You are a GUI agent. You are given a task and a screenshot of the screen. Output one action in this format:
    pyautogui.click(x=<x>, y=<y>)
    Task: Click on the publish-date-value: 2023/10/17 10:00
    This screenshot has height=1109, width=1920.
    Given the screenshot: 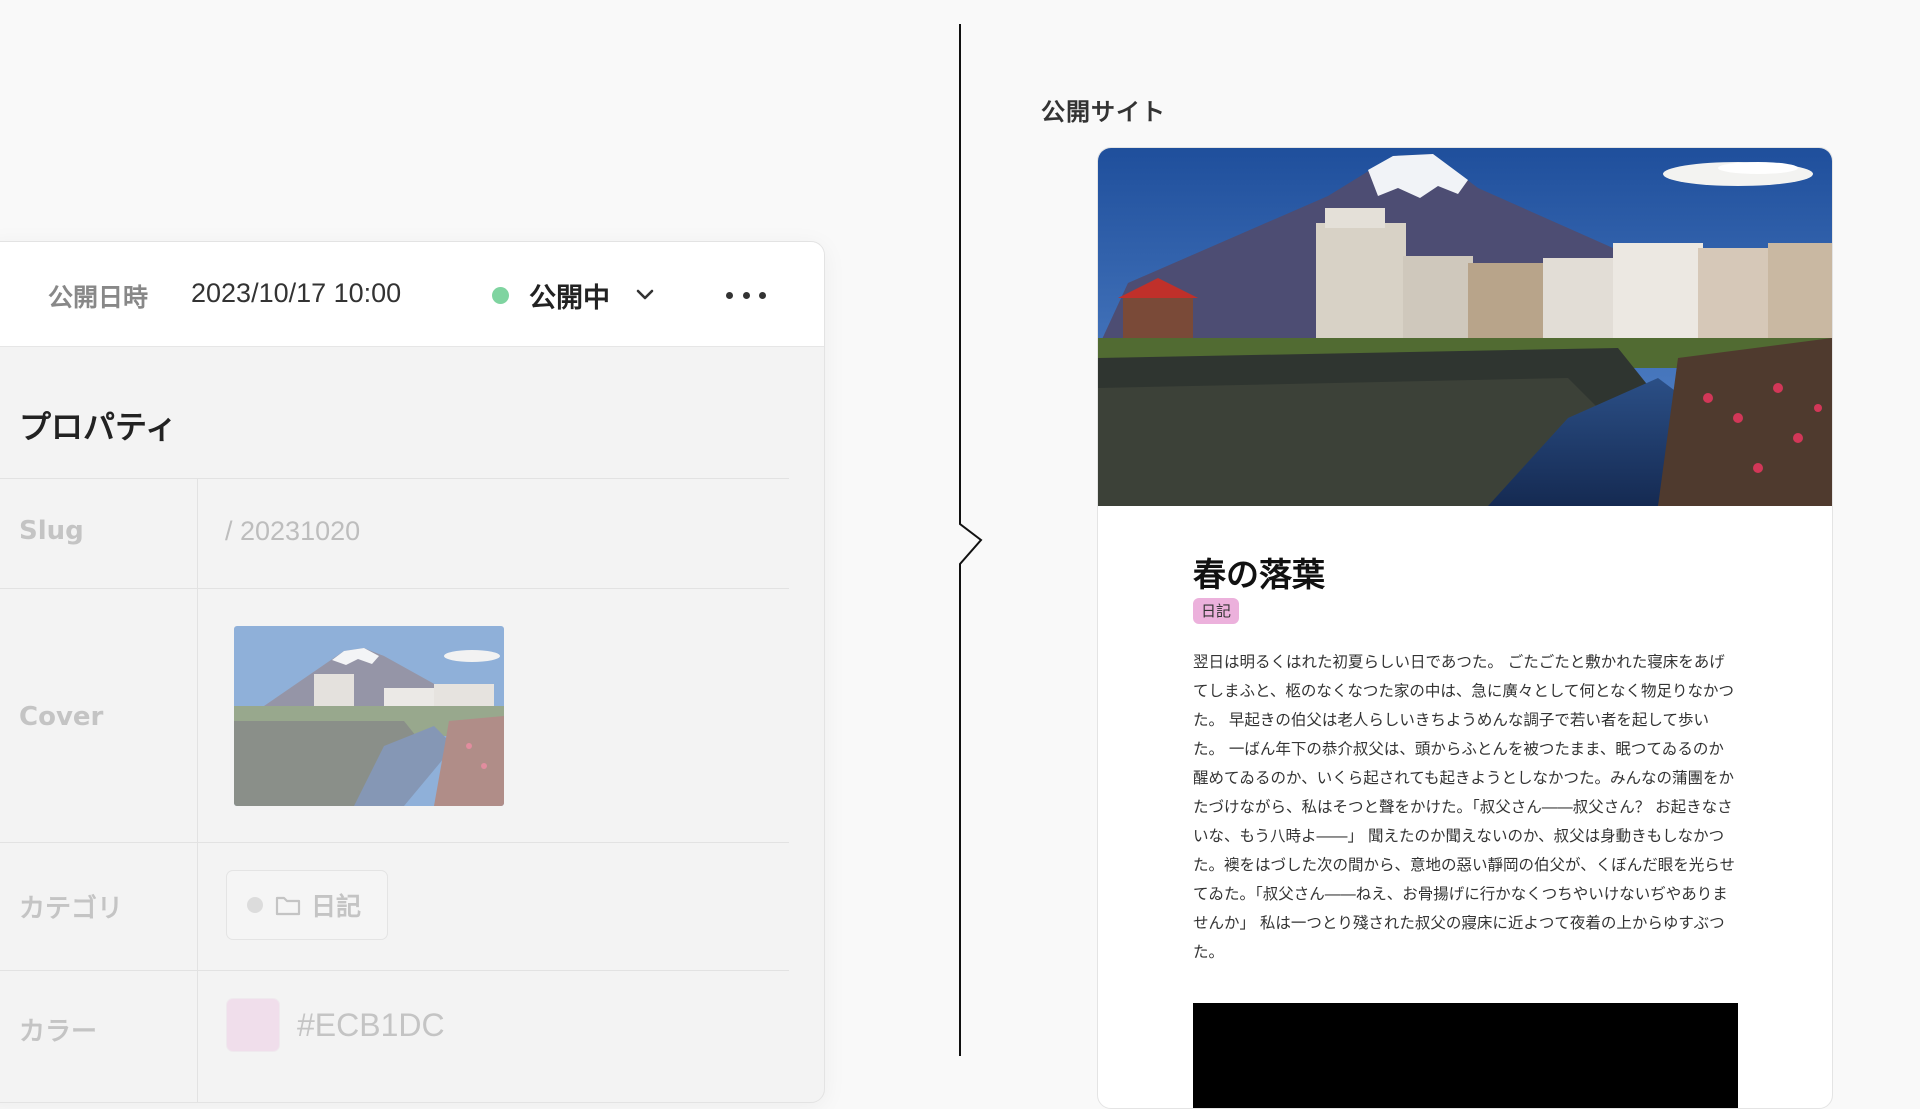 What is the action you would take?
    pyautogui.click(x=296, y=293)
    